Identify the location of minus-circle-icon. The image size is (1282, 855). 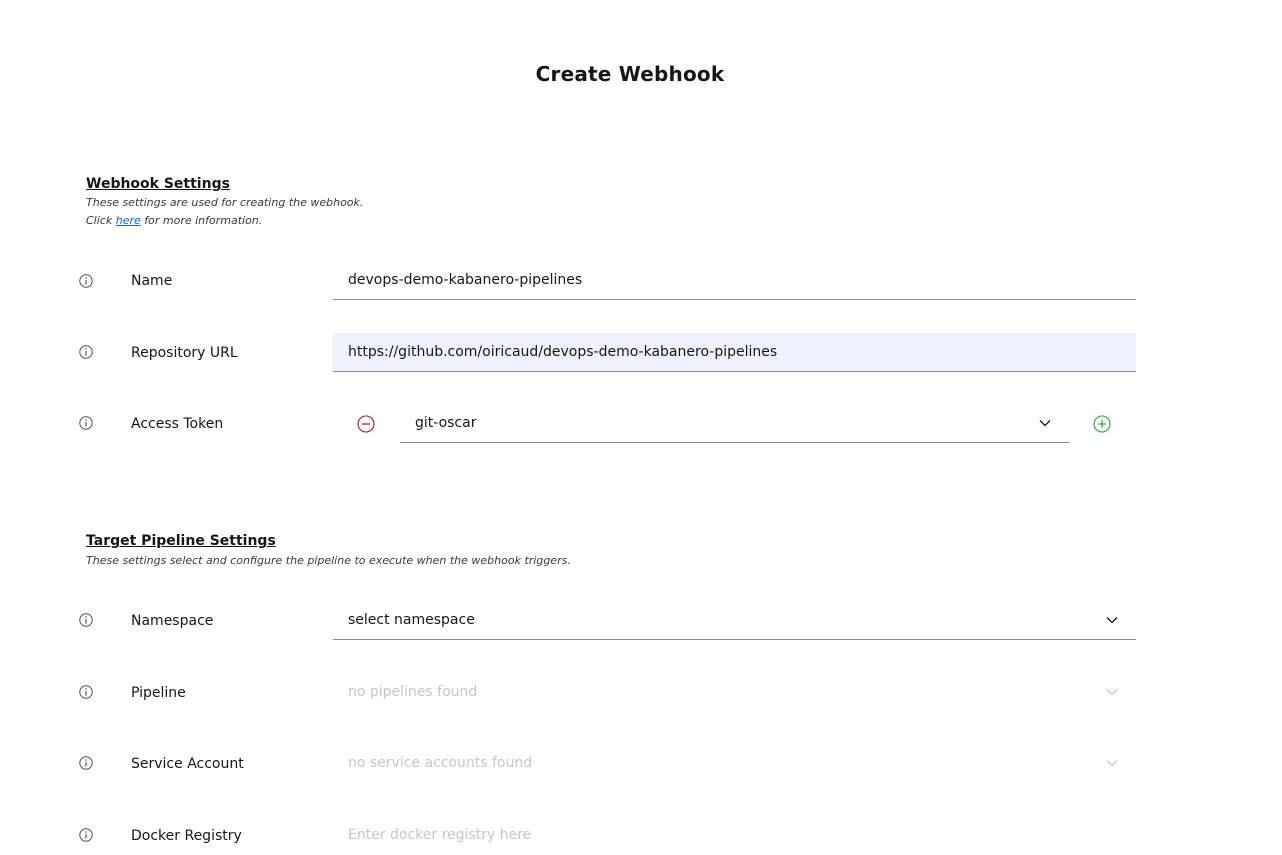
(366, 424).